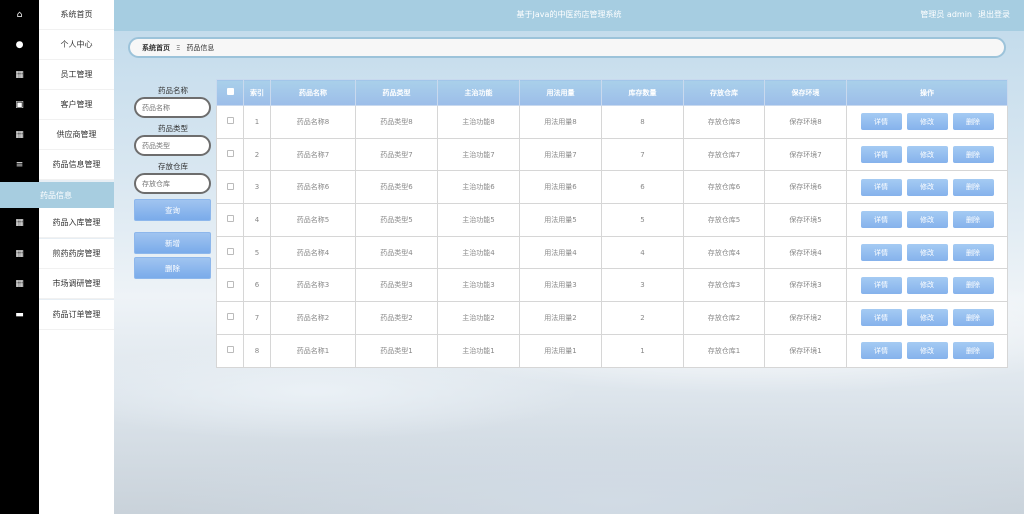 This screenshot has height=514, width=1024. What do you see at coordinates (57, 254) in the screenshot?
I see `sidebar-item-decoction: ▦ 煎药药房管理` at bounding box center [57, 254].